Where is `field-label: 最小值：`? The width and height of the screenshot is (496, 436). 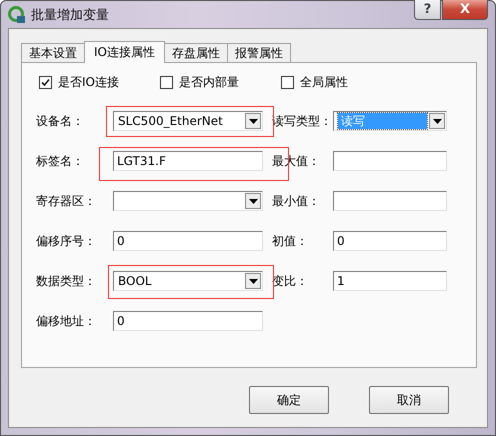
field-label: 最小值： is located at coordinates (296, 201).